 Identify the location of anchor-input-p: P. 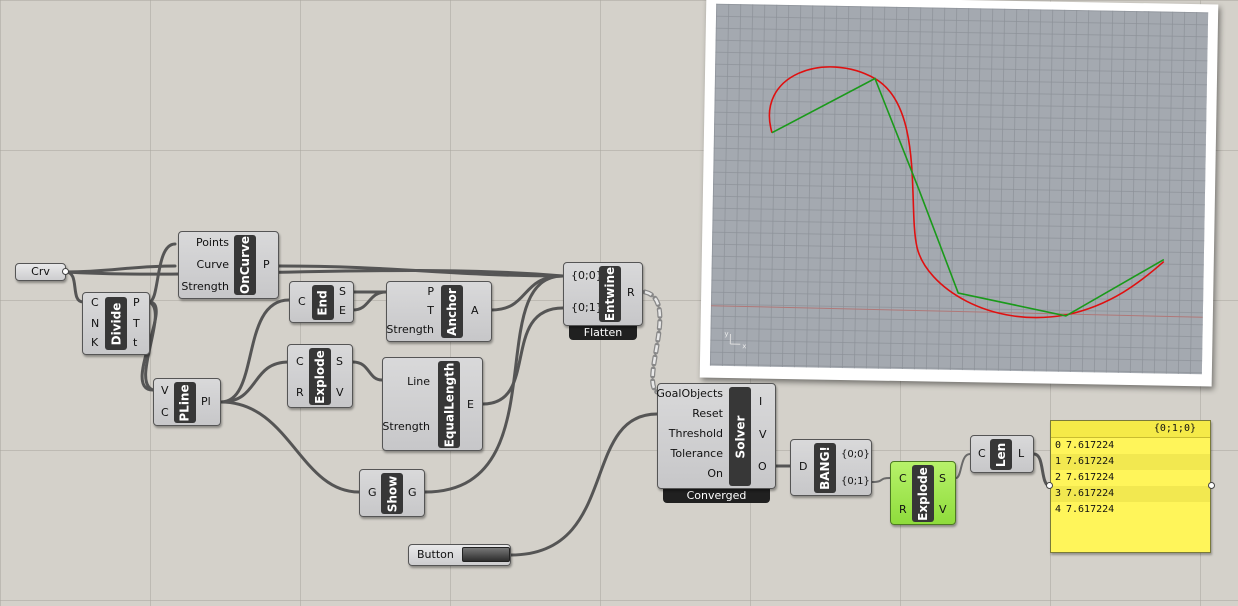
(430, 292).